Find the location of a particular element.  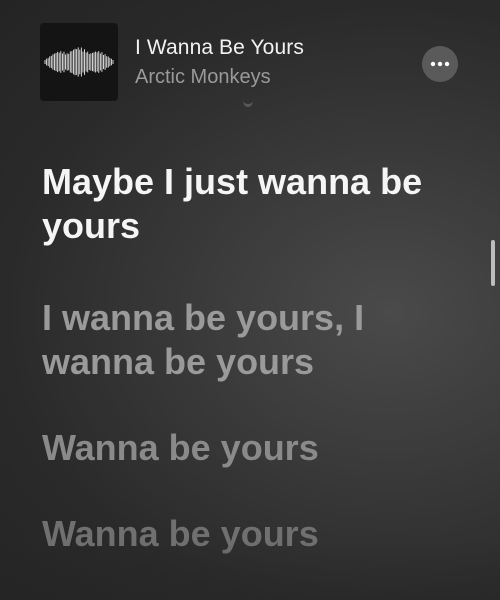

album-artwork is located at coordinates (79, 62).